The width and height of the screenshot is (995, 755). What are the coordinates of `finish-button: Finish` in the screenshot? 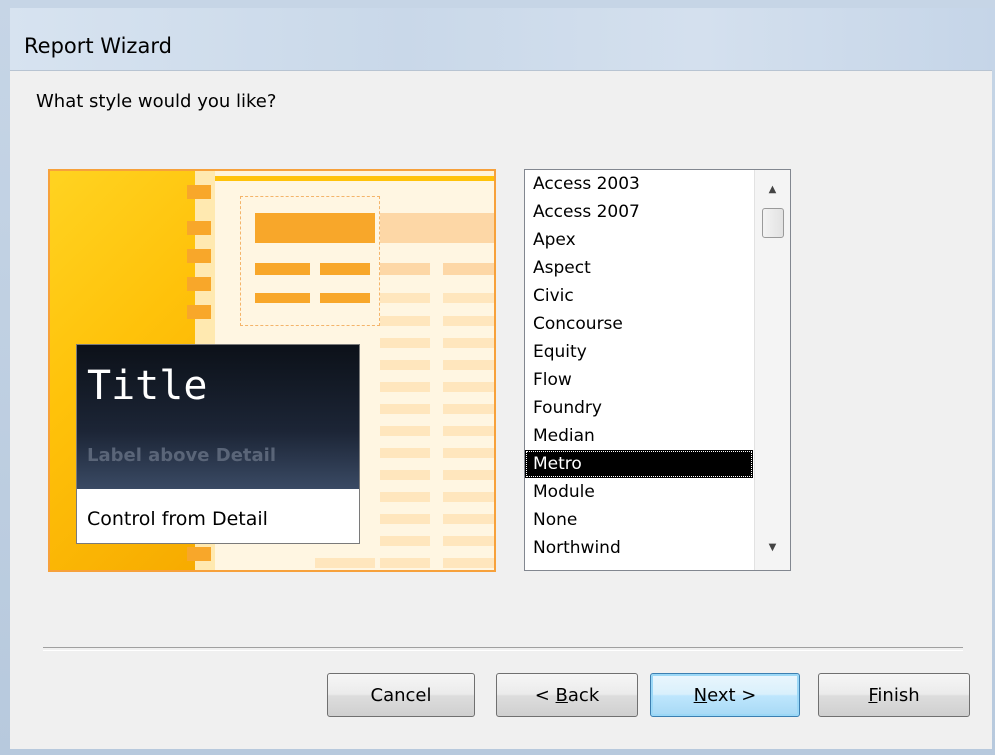 It's located at (894, 695).